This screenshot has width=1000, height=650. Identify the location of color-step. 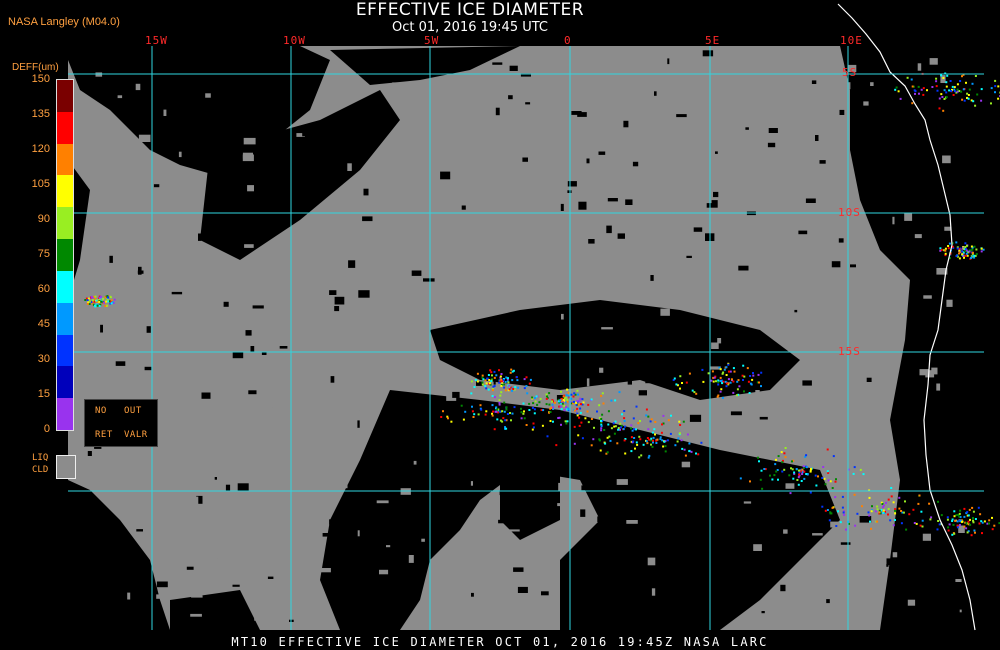
(65, 350).